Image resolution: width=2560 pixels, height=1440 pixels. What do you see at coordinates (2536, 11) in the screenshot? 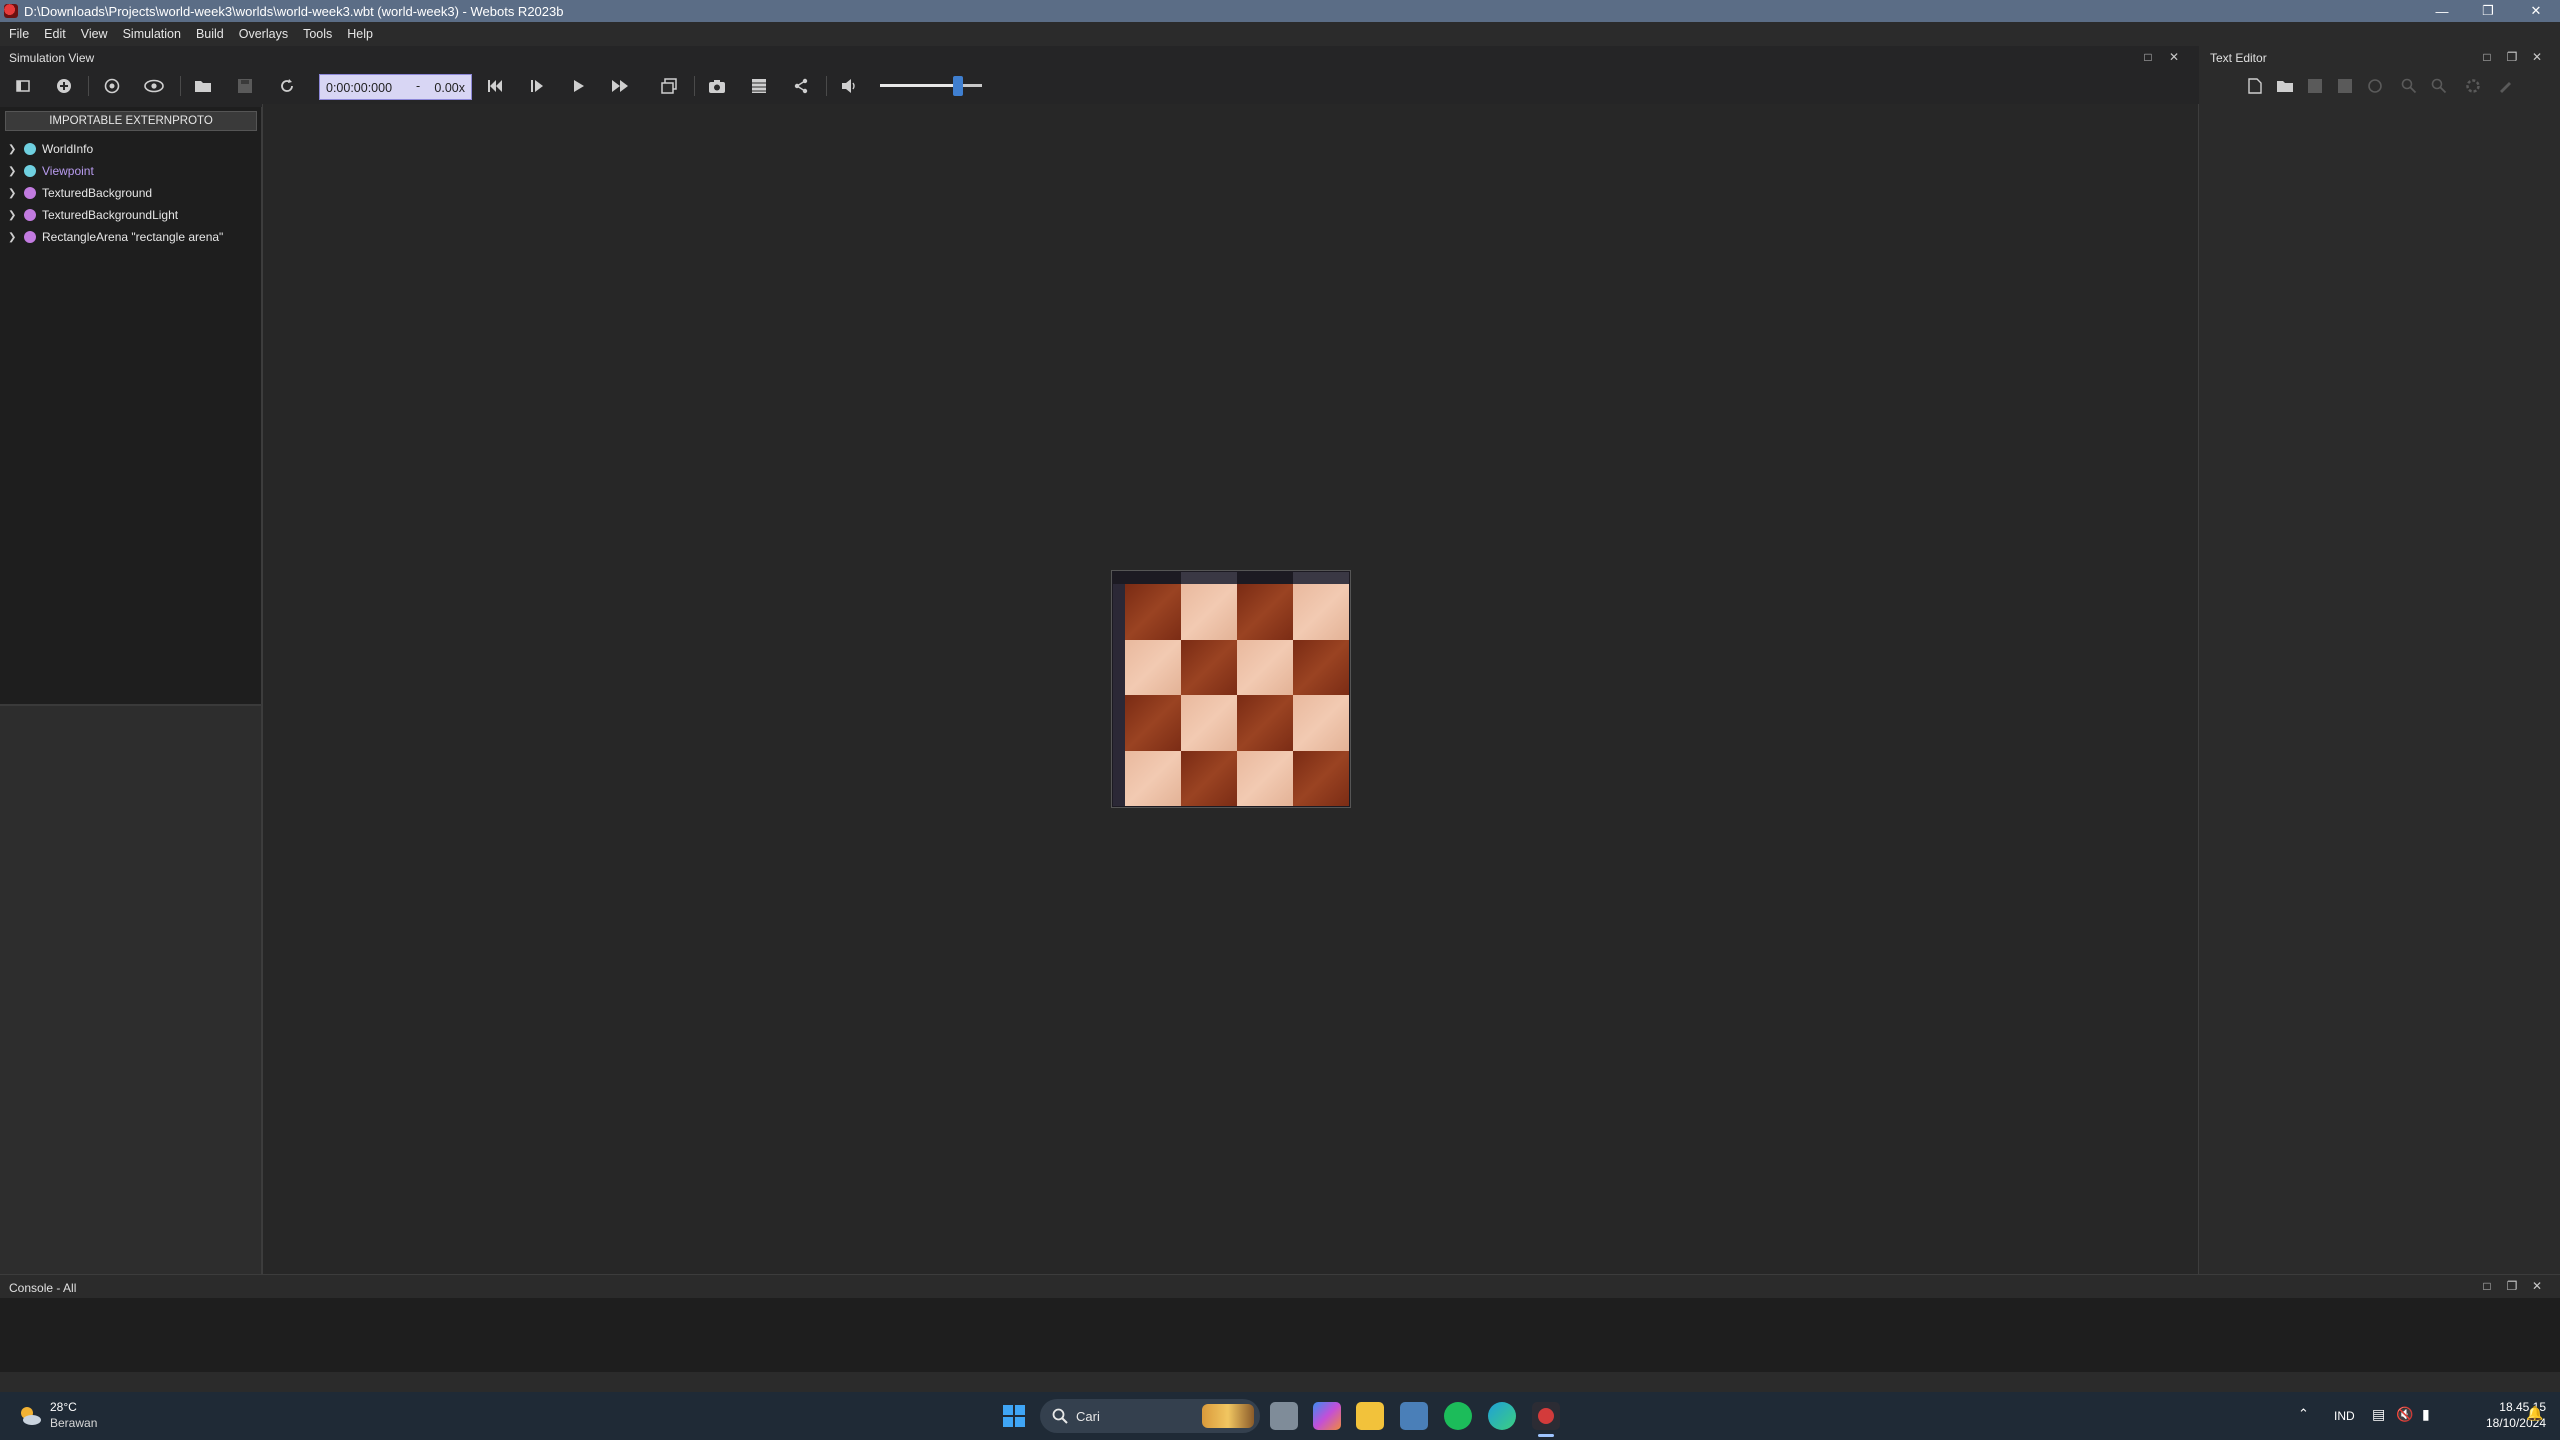
I see `close-window-button: ✕` at bounding box center [2536, 11].